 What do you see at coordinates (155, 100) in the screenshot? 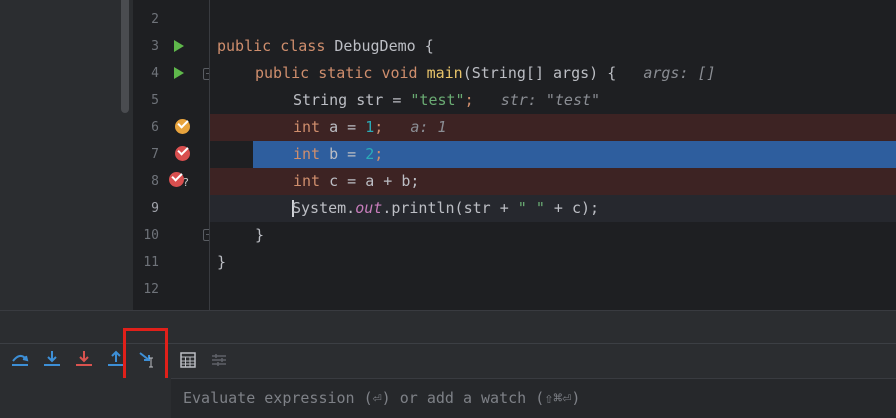
I see `line-number: 5` at bounding box center [155, 100].